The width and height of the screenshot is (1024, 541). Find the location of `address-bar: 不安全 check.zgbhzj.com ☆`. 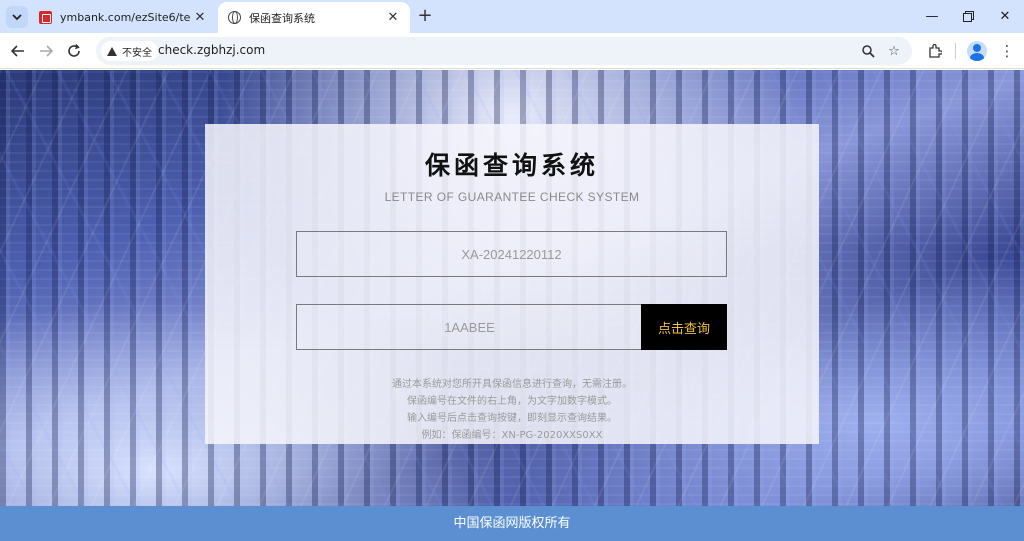

address-bar: 不安全 check.zgbhzj.com ☆ is located at coordinates (504, 51).